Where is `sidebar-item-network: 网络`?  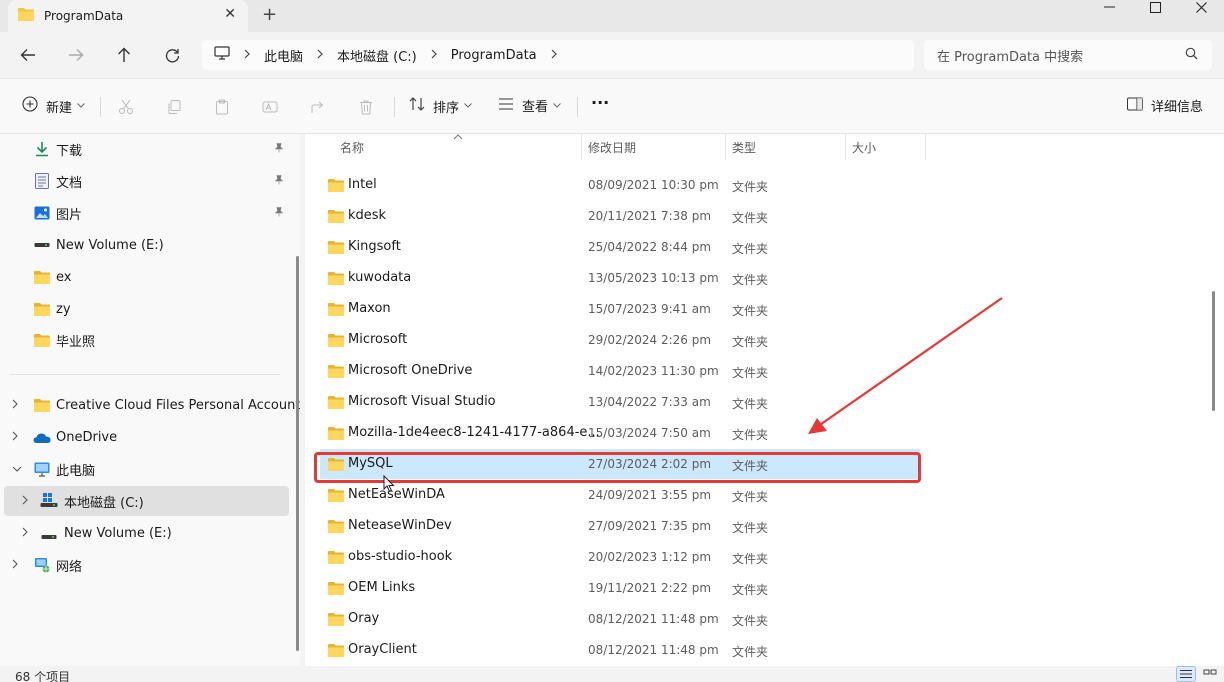 sidebar-item-network: 网络 is located at coordinates (145, 565).